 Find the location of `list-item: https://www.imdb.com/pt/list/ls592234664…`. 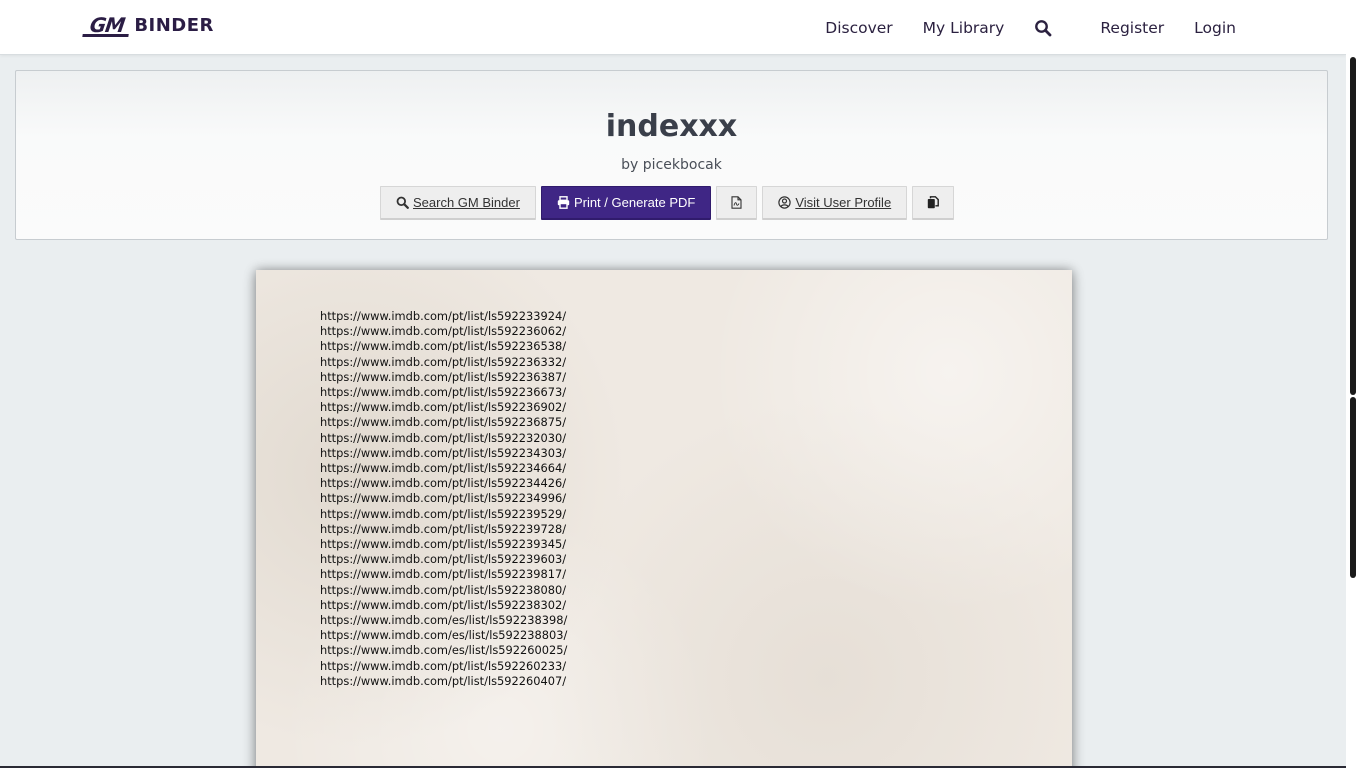

list-item: https://www.imdb.com/pt/list/ls592234664… is located at coordinates (443, 468).